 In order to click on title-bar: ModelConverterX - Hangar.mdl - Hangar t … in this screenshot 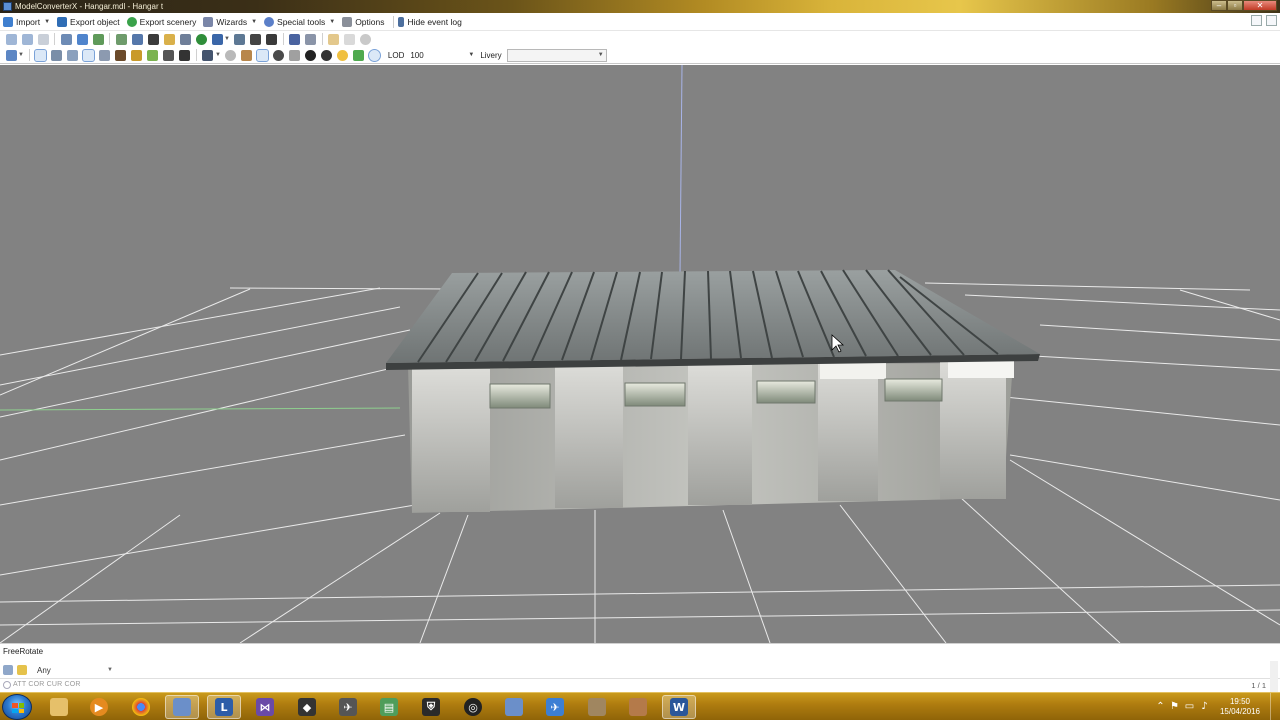, I will do `click(640, 6)`.